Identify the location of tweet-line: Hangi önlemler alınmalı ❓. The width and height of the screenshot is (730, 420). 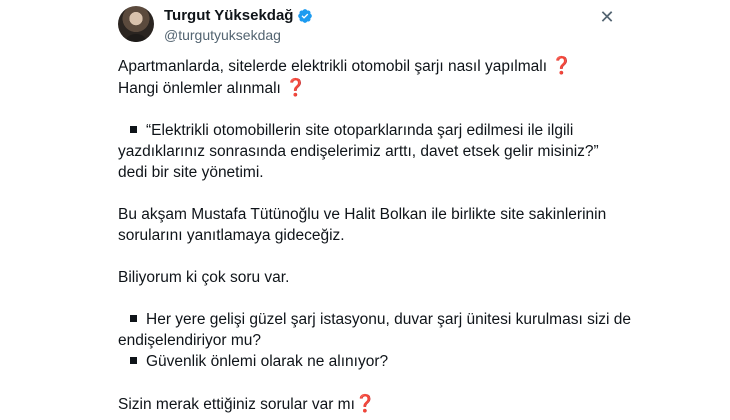
(212, 87).